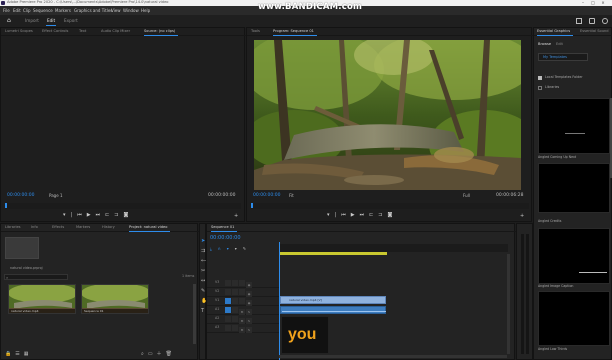 The width and height of the screenshot is (612, 360). I want to click on workspace-export: Export, so click(71, 20).